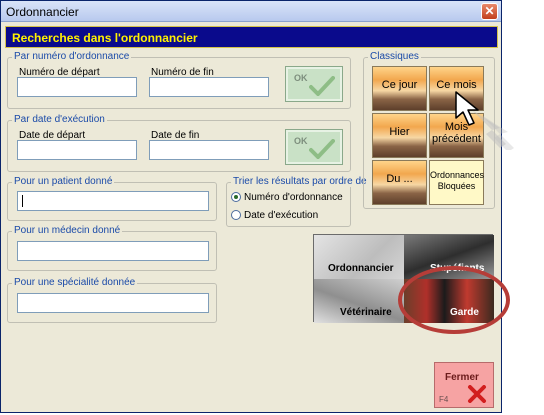 The height and width of the screenshot is (415, 544). What do you see at coordinates (63, 181) in the screenshot?
I see `group-patient-label: Pour un patient donné` at bounding box center [63, 181].